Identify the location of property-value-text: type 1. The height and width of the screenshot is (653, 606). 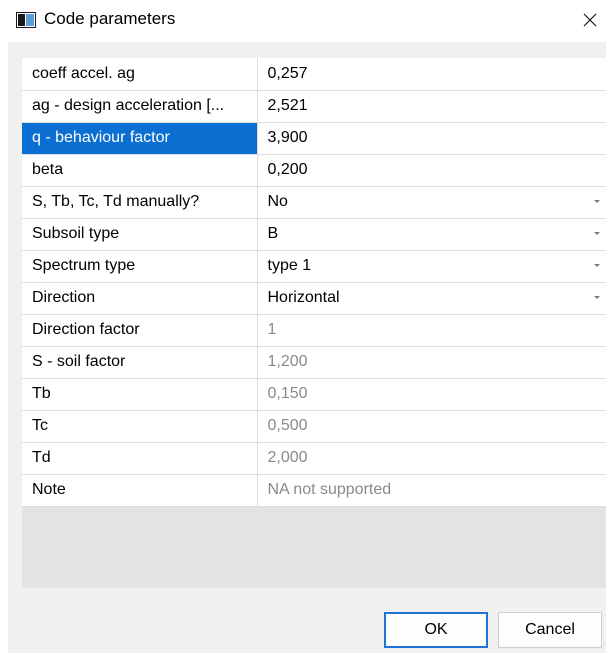
(289, 265).